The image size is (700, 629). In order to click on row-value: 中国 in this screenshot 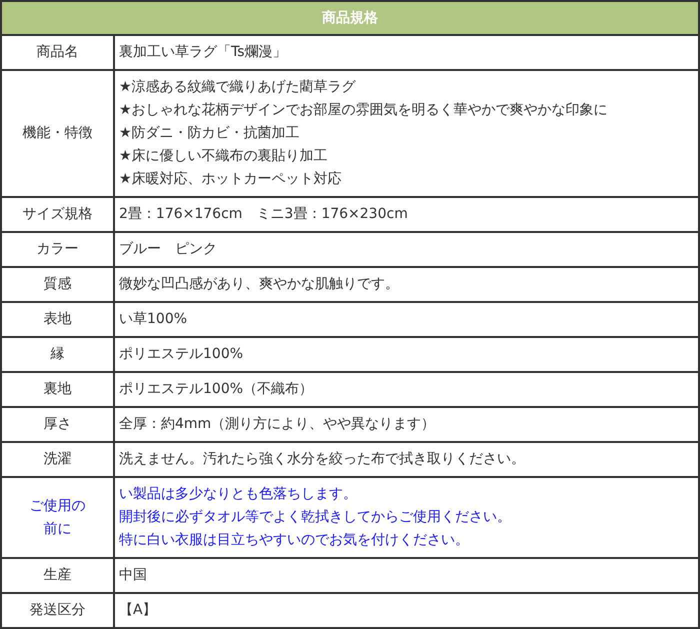, I will do `click(133, 575)`.